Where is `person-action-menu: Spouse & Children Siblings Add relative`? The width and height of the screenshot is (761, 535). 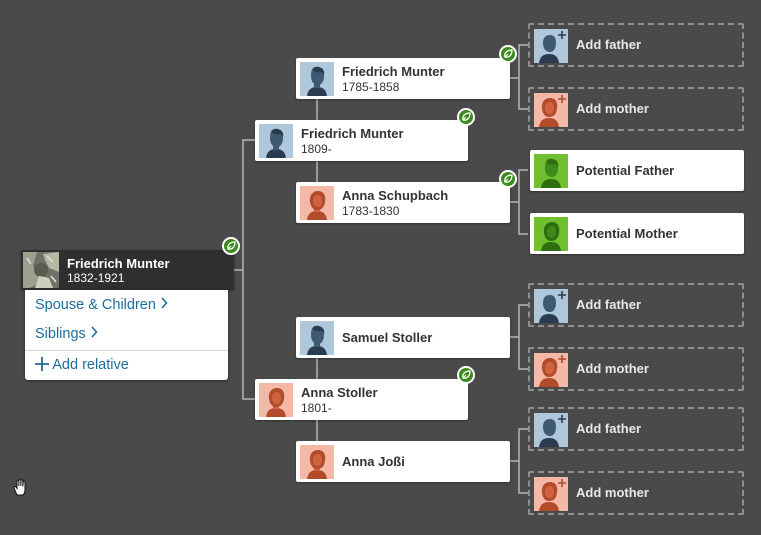 person-action-menu: Spouse & Children Siblings Add relative is located at coordinates (126, 335).